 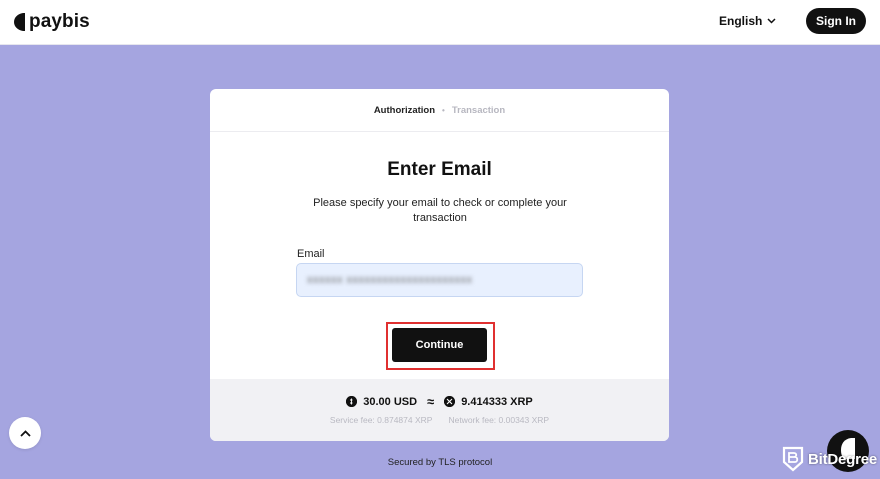 I want to click on step-authorization: Authorization, so click(x=404, y=110).